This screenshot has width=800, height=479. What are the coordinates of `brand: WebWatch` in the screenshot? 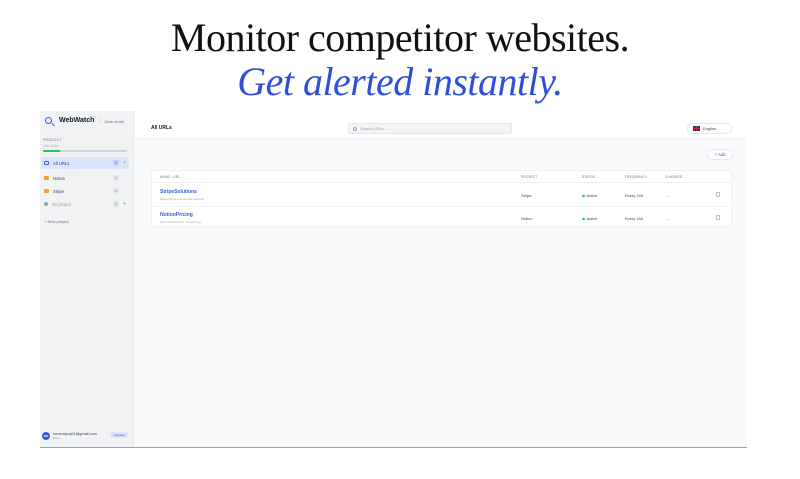 It's located at (69, 120).